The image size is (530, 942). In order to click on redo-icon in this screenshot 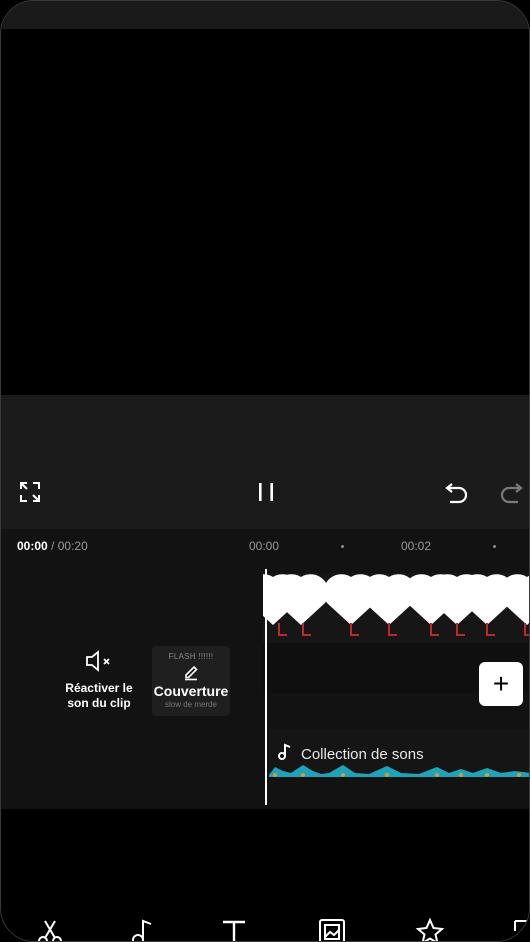, I will do `click(511, 492)`.